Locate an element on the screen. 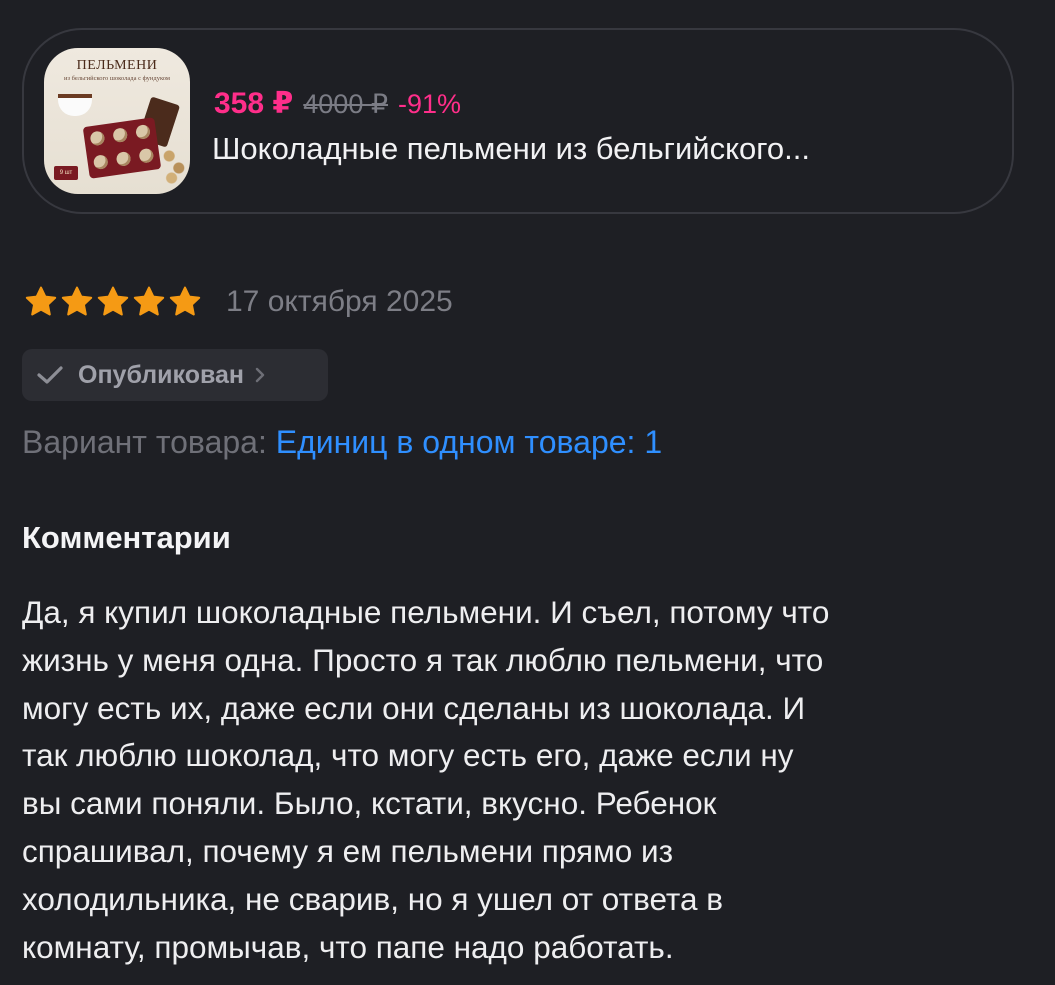 The width and height of the screenshot is (1055, 985). variant-label: Вариант товара: is located at coordinates (144, 442).